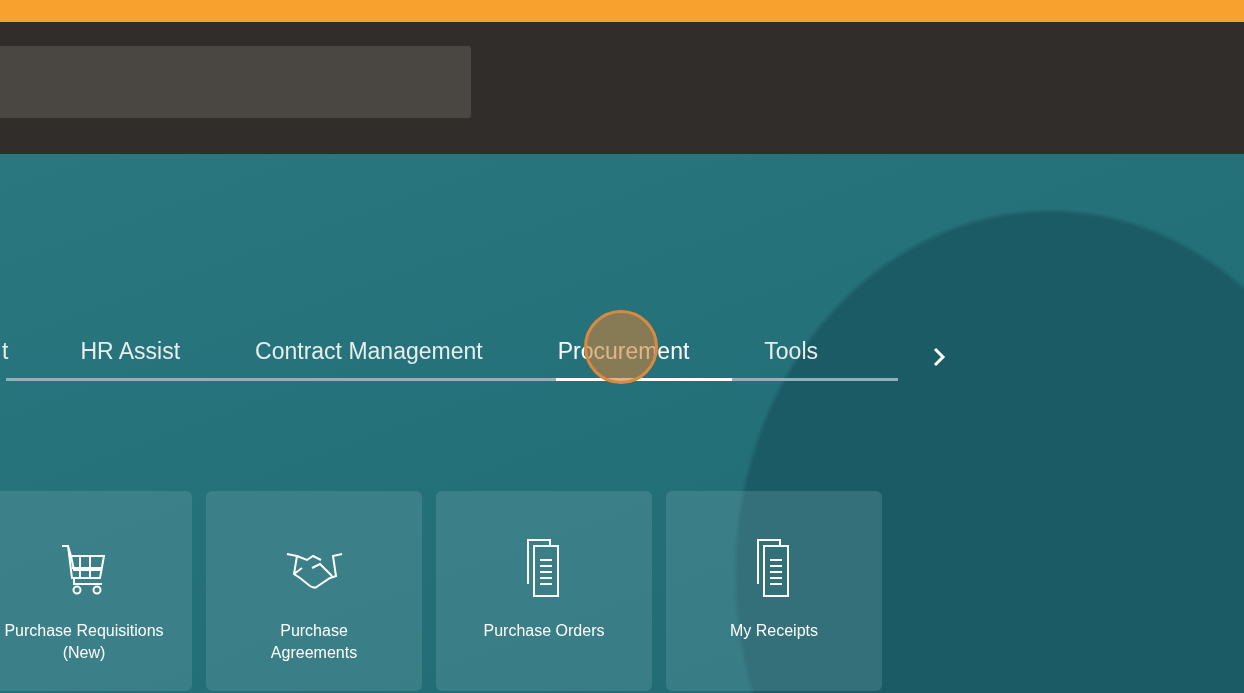 The image size is (1244, 693). Describe the element at coordinates (151, 356) in the screenshot. I see `nav-tab: HR Assist` at that location.